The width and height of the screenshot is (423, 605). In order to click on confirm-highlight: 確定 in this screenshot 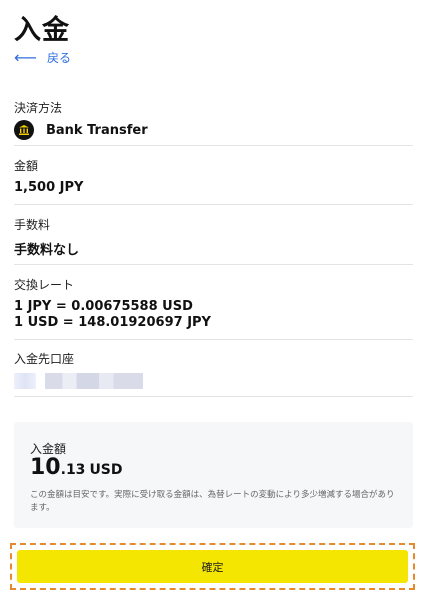, I will do `click(212, 566)`.